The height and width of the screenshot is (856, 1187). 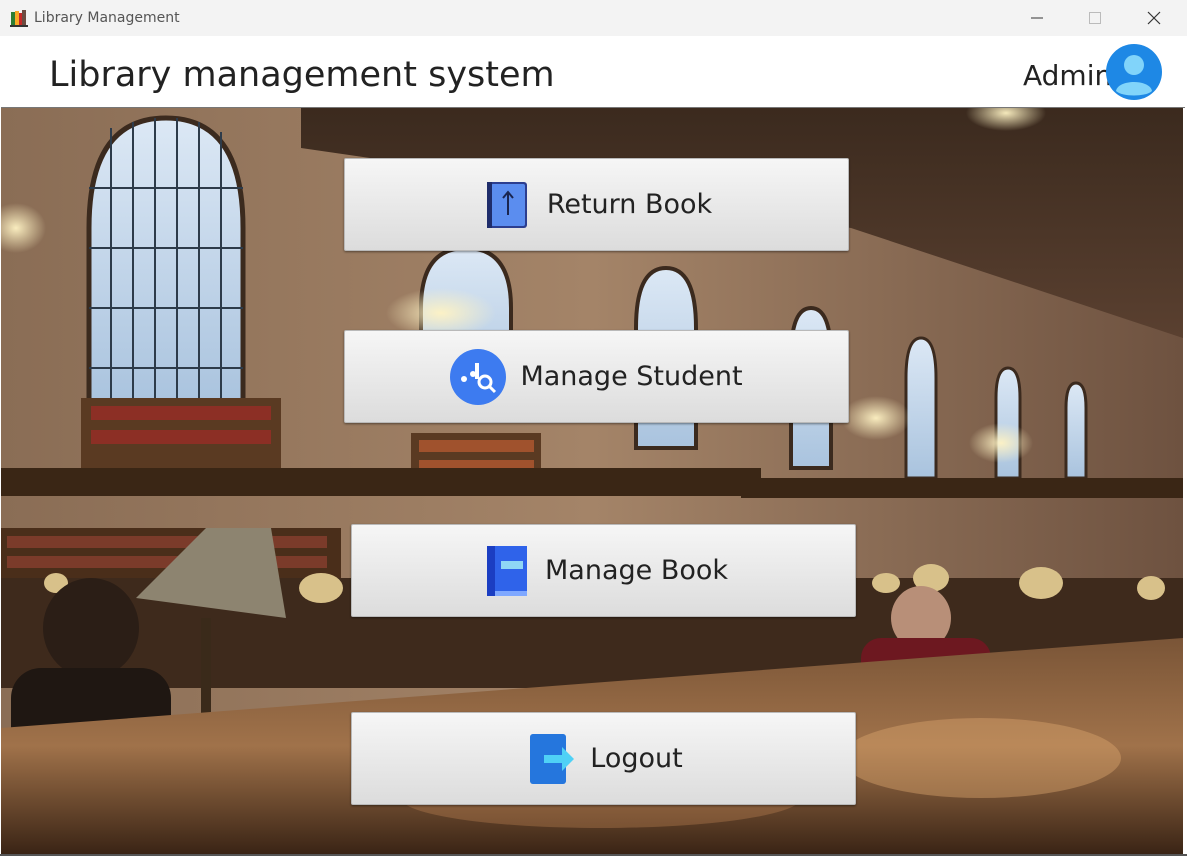 I want to click on user-name-label: Admin, so click(x=1068, y=75).